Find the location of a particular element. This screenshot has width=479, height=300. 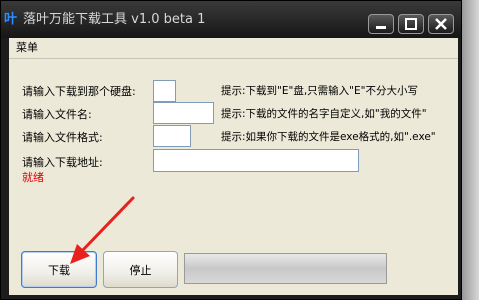

close-button is located at coordinates (441, 24).